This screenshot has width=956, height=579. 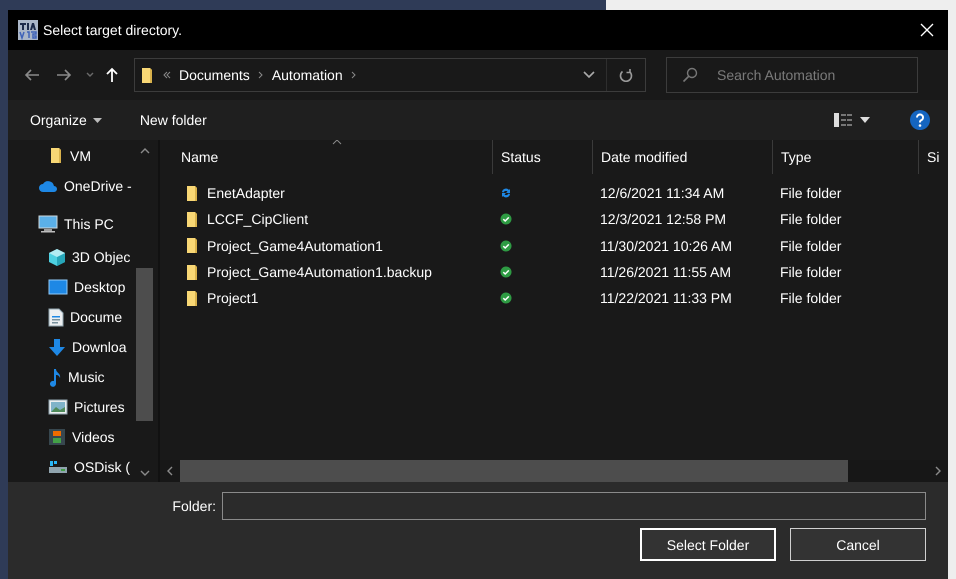 What do you see at coordinates (64, 75) in the screenshot?
I see `right-arrow-icon` at bounding box center [64, 75].